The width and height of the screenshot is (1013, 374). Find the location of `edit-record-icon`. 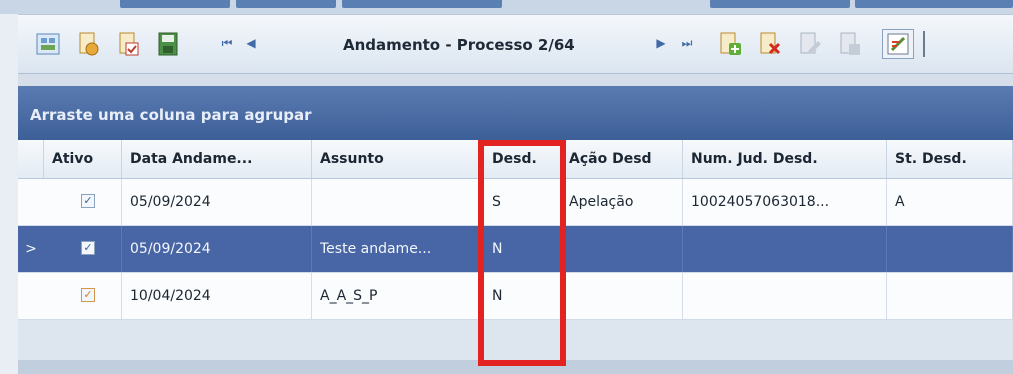

edit-record-icon is located at coordinates (810, 43).